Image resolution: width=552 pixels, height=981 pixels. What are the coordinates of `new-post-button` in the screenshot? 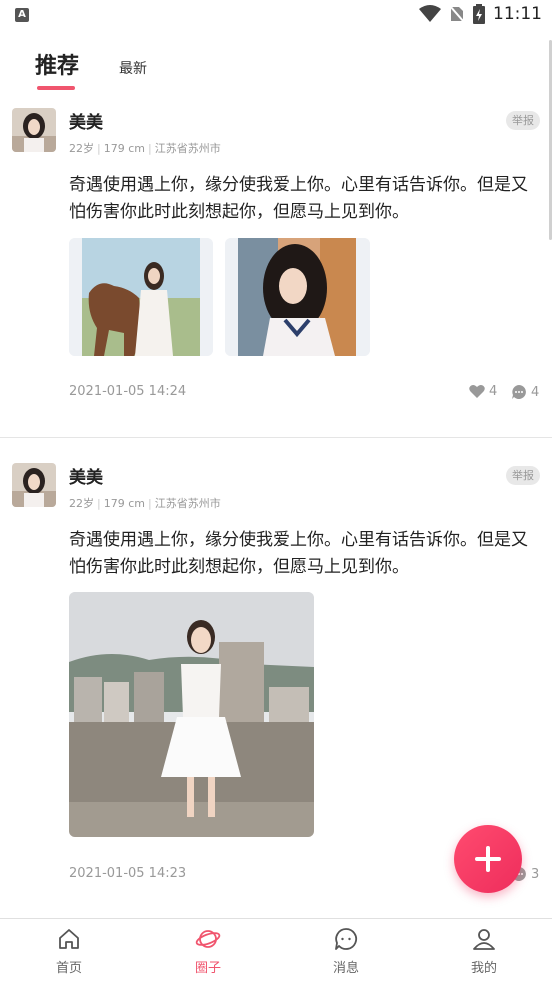 It's located at (488, 859).